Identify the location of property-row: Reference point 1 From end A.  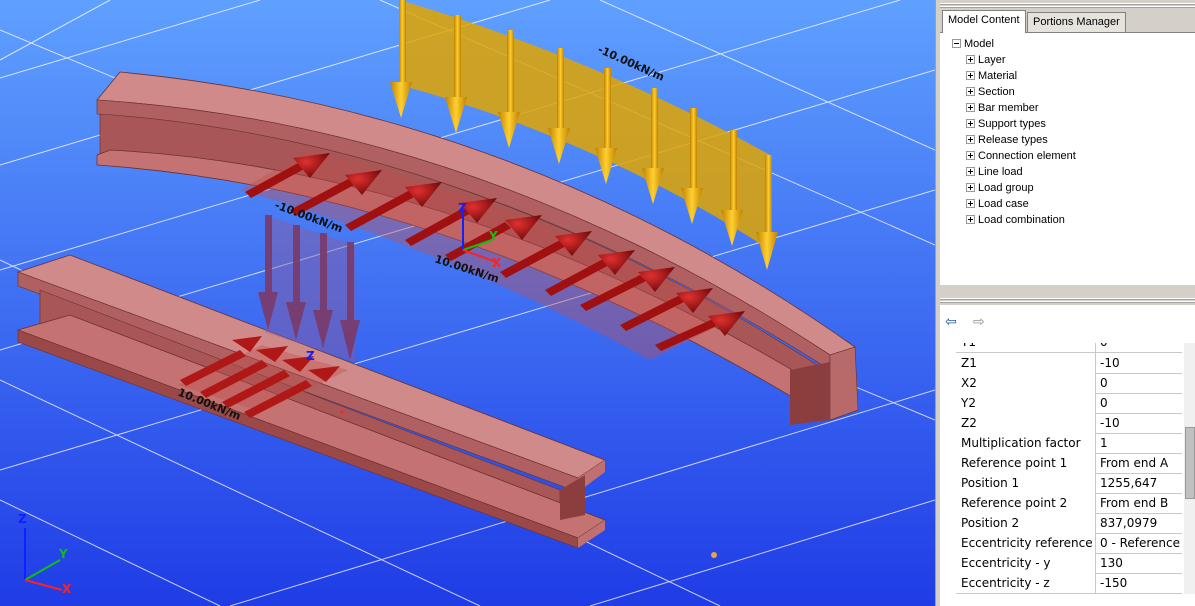
(1069, 463).